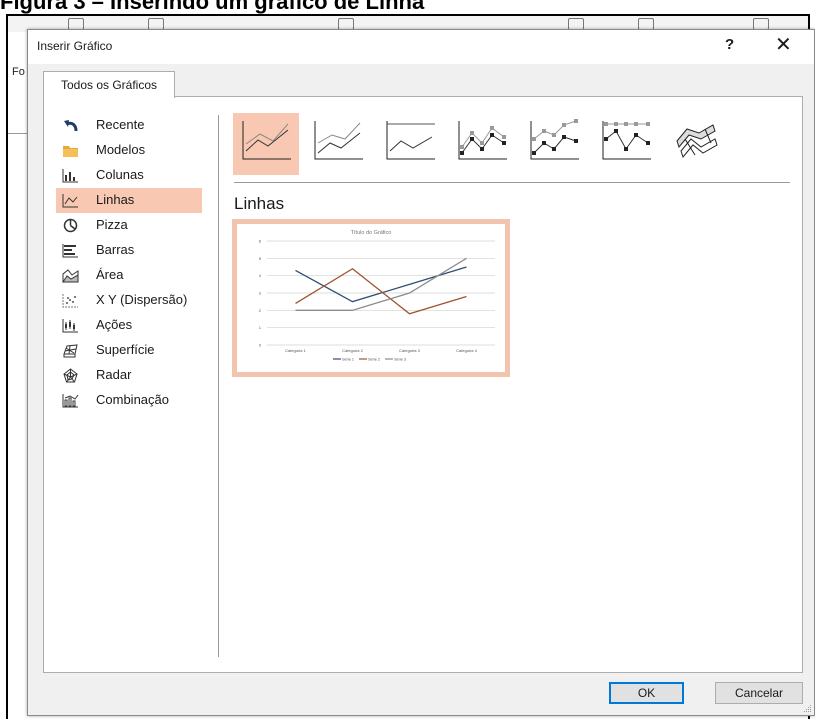 This screenshot has width=815, height=722. I want to click on chart-type-title: Linhas, so click(259, 203).